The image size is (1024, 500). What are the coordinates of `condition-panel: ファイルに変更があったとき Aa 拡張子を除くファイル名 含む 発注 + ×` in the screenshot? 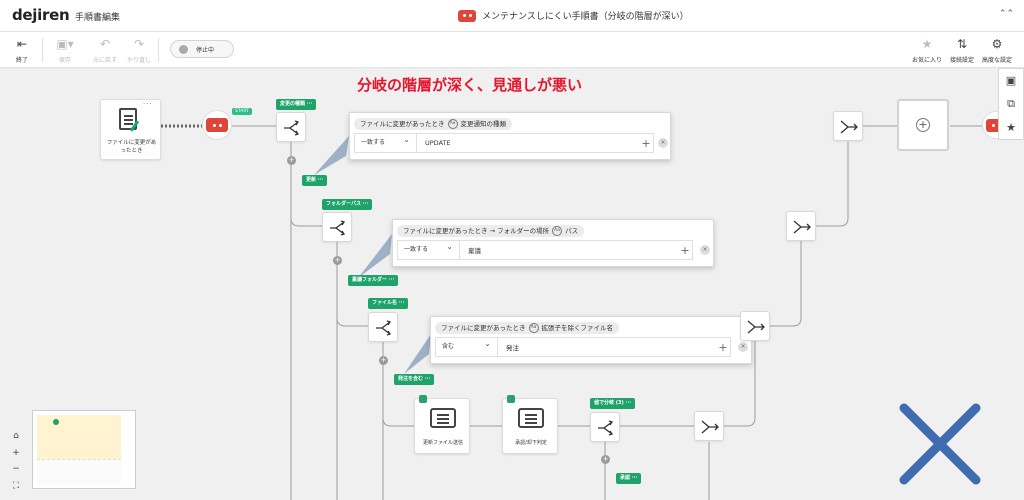 It's located at (591, 340).